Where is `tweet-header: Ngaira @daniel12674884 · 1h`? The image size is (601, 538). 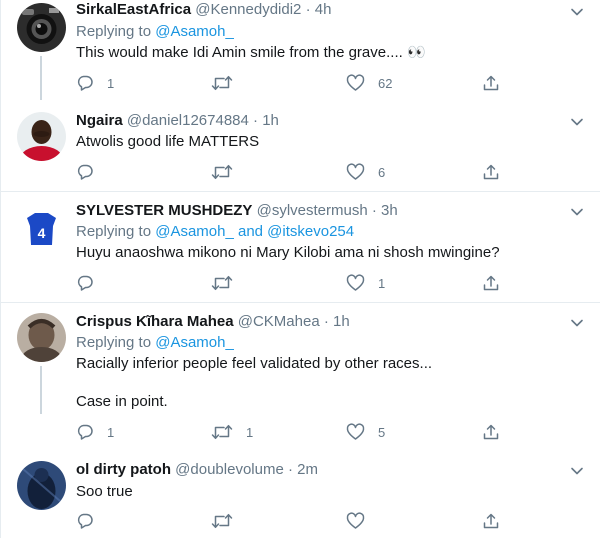
tweet-header: Ngaira @daniel12674884 · 1h is located at coordinates (177, 121).